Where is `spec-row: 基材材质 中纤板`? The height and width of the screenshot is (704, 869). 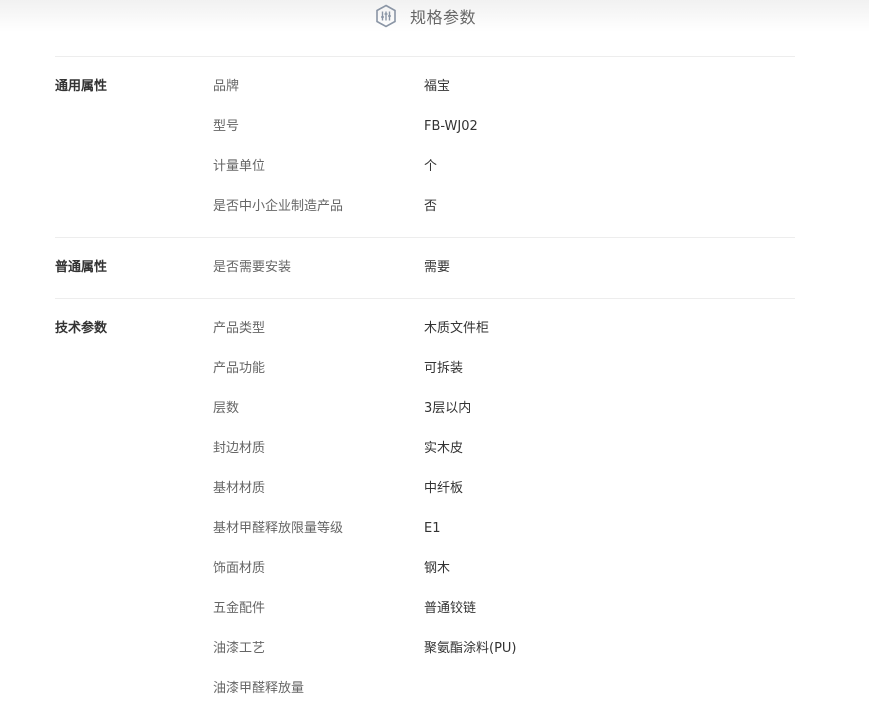
spec-row: 基材材质 中纤板 is located at coordinates (434, 489).